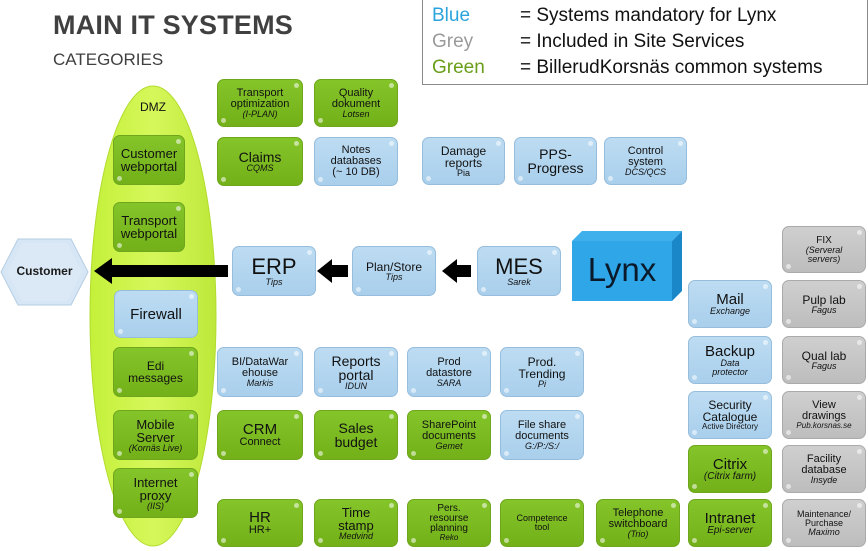 This screenshot has height=551, width=868. What do you see at coordinates (260, 372) in the screenshot?
I see `system-bi-datawarehouse: BI/DataWar ehouse Markis` at bounding box center [260, 372].